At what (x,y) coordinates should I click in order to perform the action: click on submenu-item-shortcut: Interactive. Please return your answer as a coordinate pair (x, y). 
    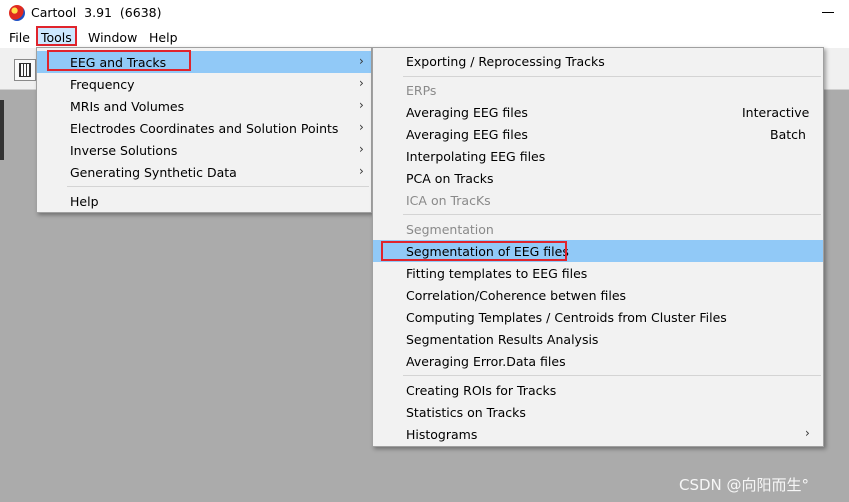
    Looking at the image, I should click on (776, 112).